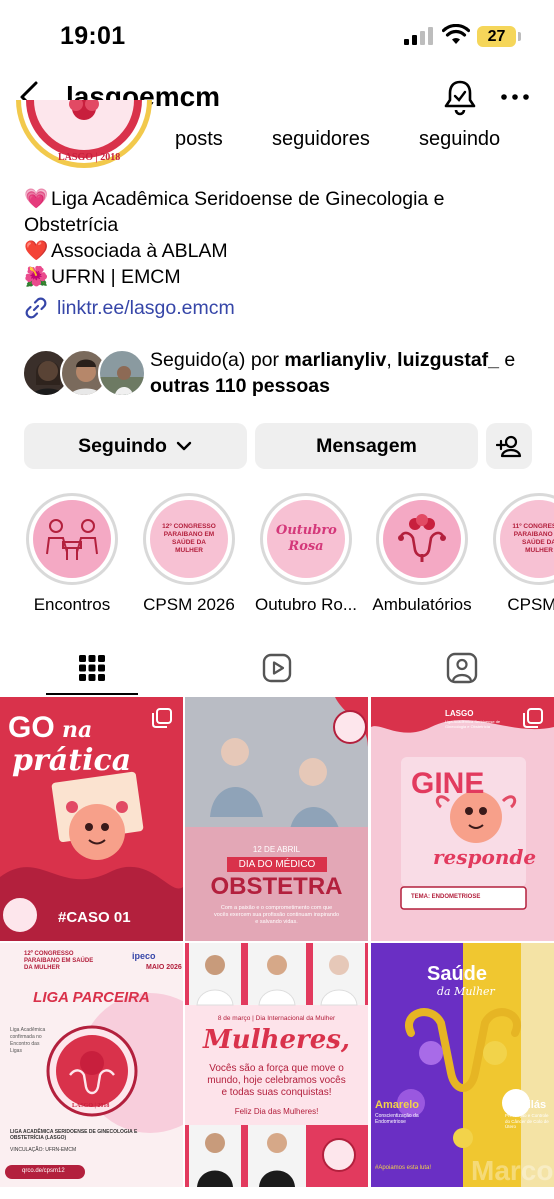 This screenshot has height=1199, width=554. Describe the element at coordinates (36, 251) in the screenshot. I see `red-heart-emoji: ❤️` at that location.